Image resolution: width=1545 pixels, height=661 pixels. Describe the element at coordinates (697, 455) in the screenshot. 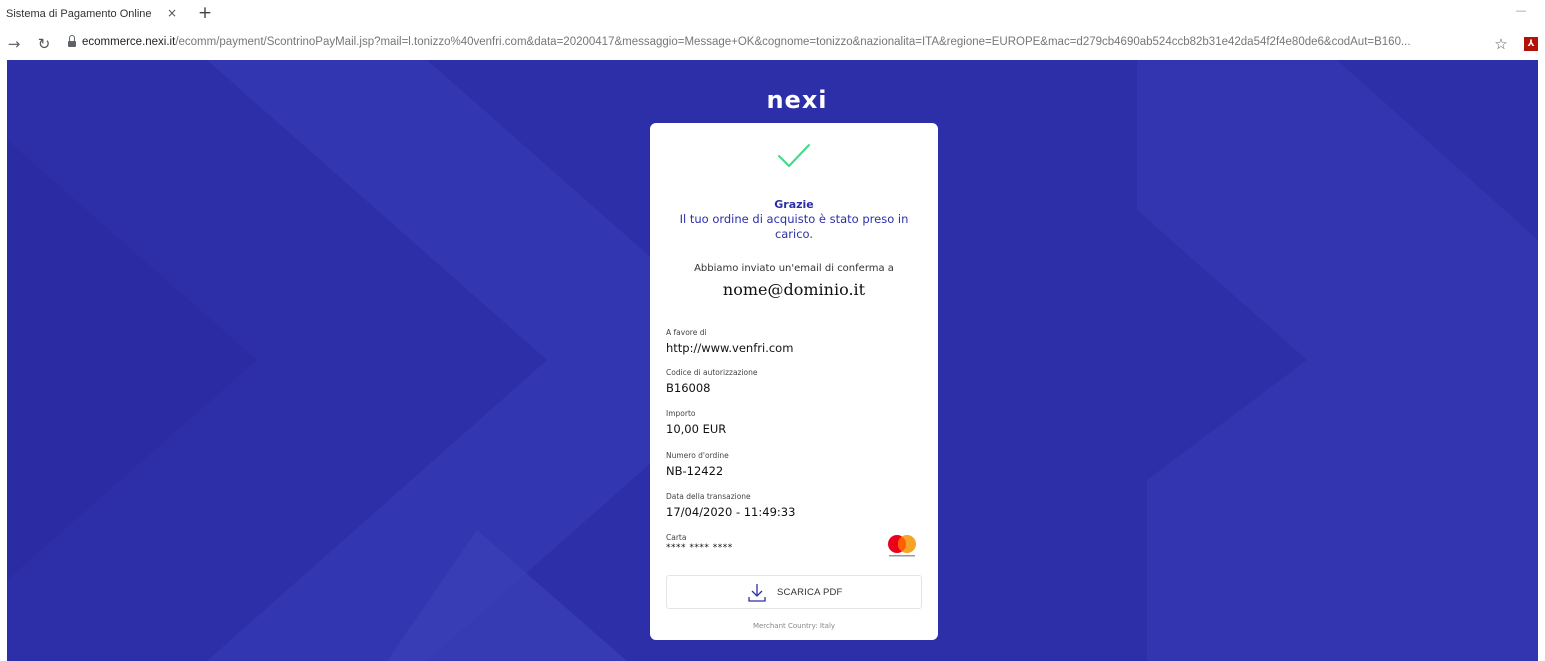

I see `order-number-label: Numero d'ordine` at that location.